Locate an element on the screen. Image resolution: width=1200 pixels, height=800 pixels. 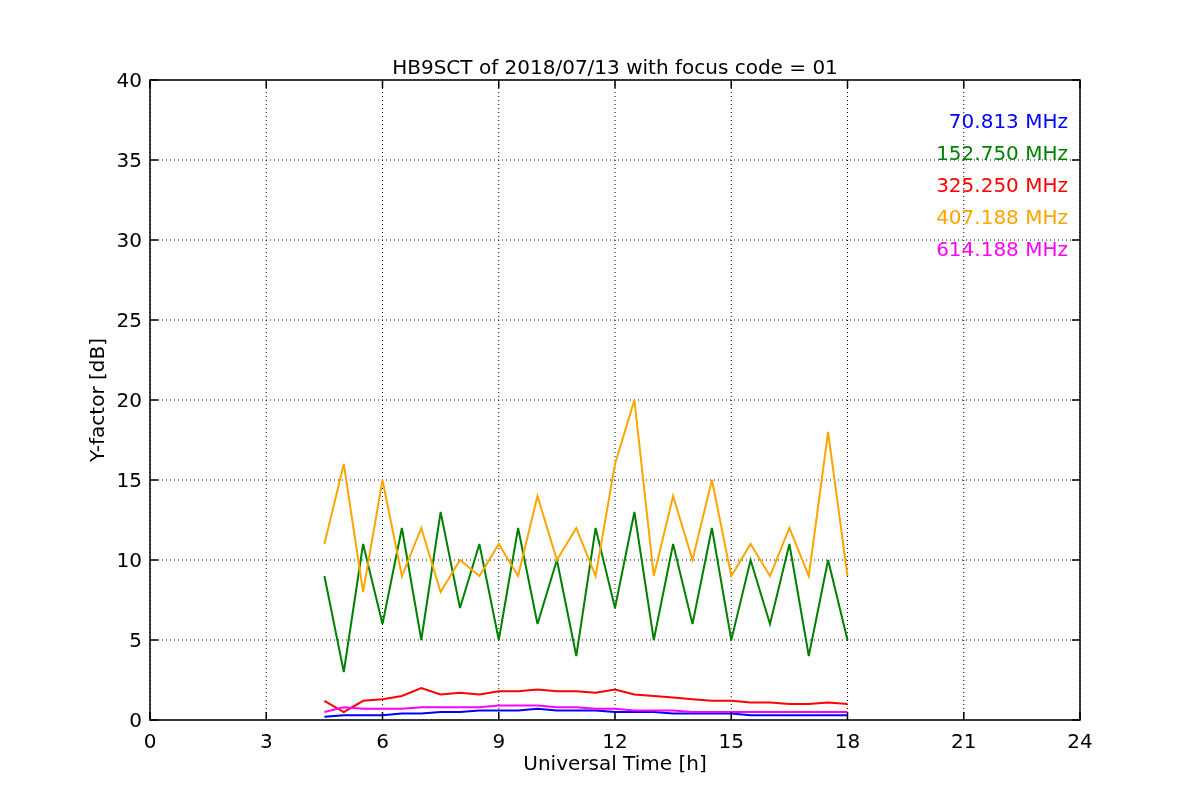
legend-label: 70.813 MHz is located at coordinates (1008, 121).